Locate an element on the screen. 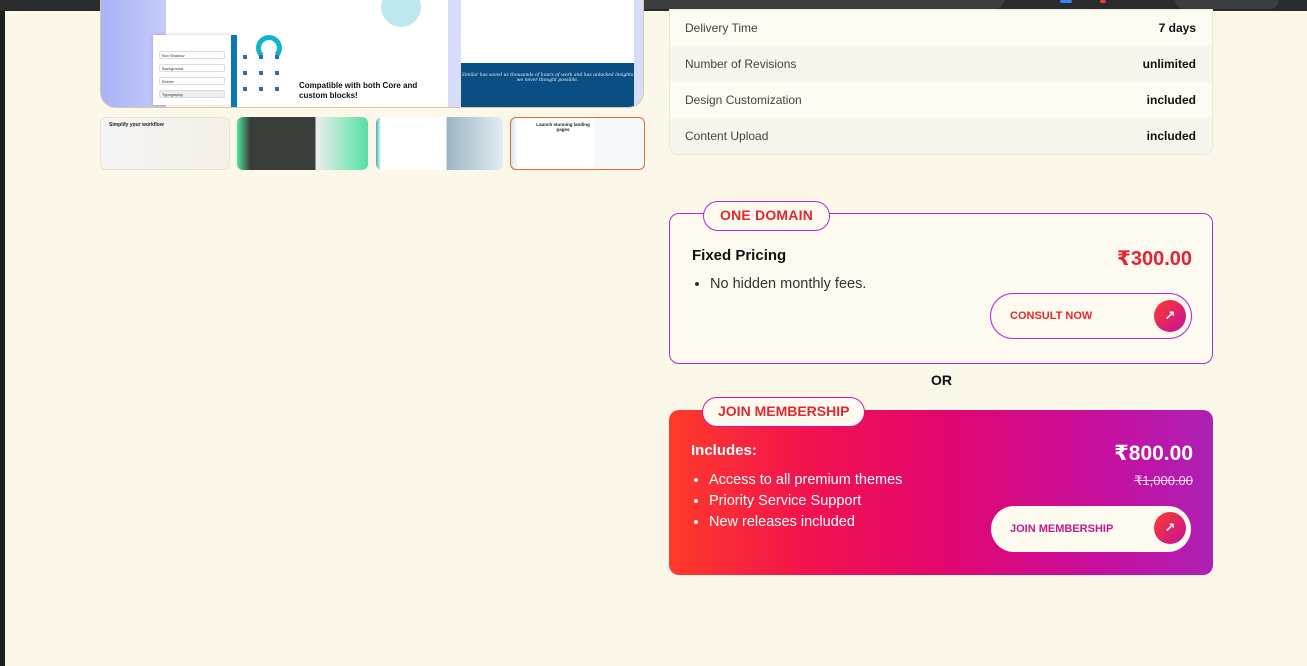  spec-row: Content Upload included is located at coordinates (941, 136).